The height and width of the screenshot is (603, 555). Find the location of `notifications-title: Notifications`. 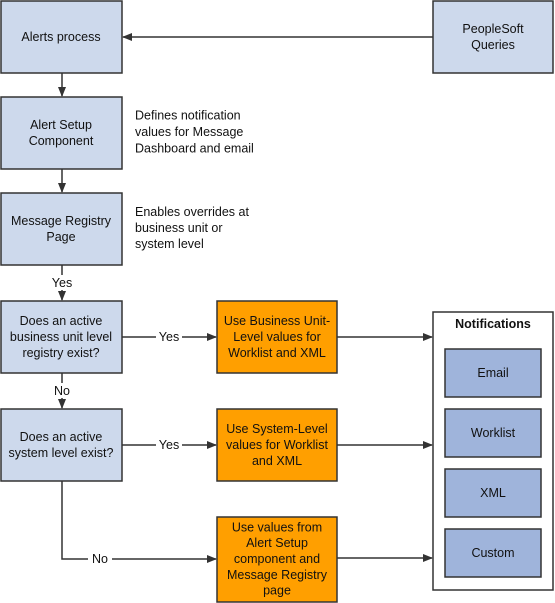

notifications-title: Notifications is located at coordinates (493, 324).